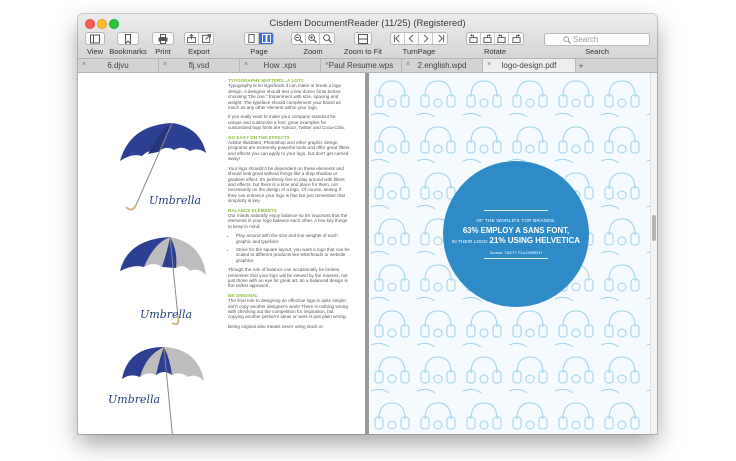 This screenshot has height=461, width=736. I want to click on rotate-control, so click(495, 38).